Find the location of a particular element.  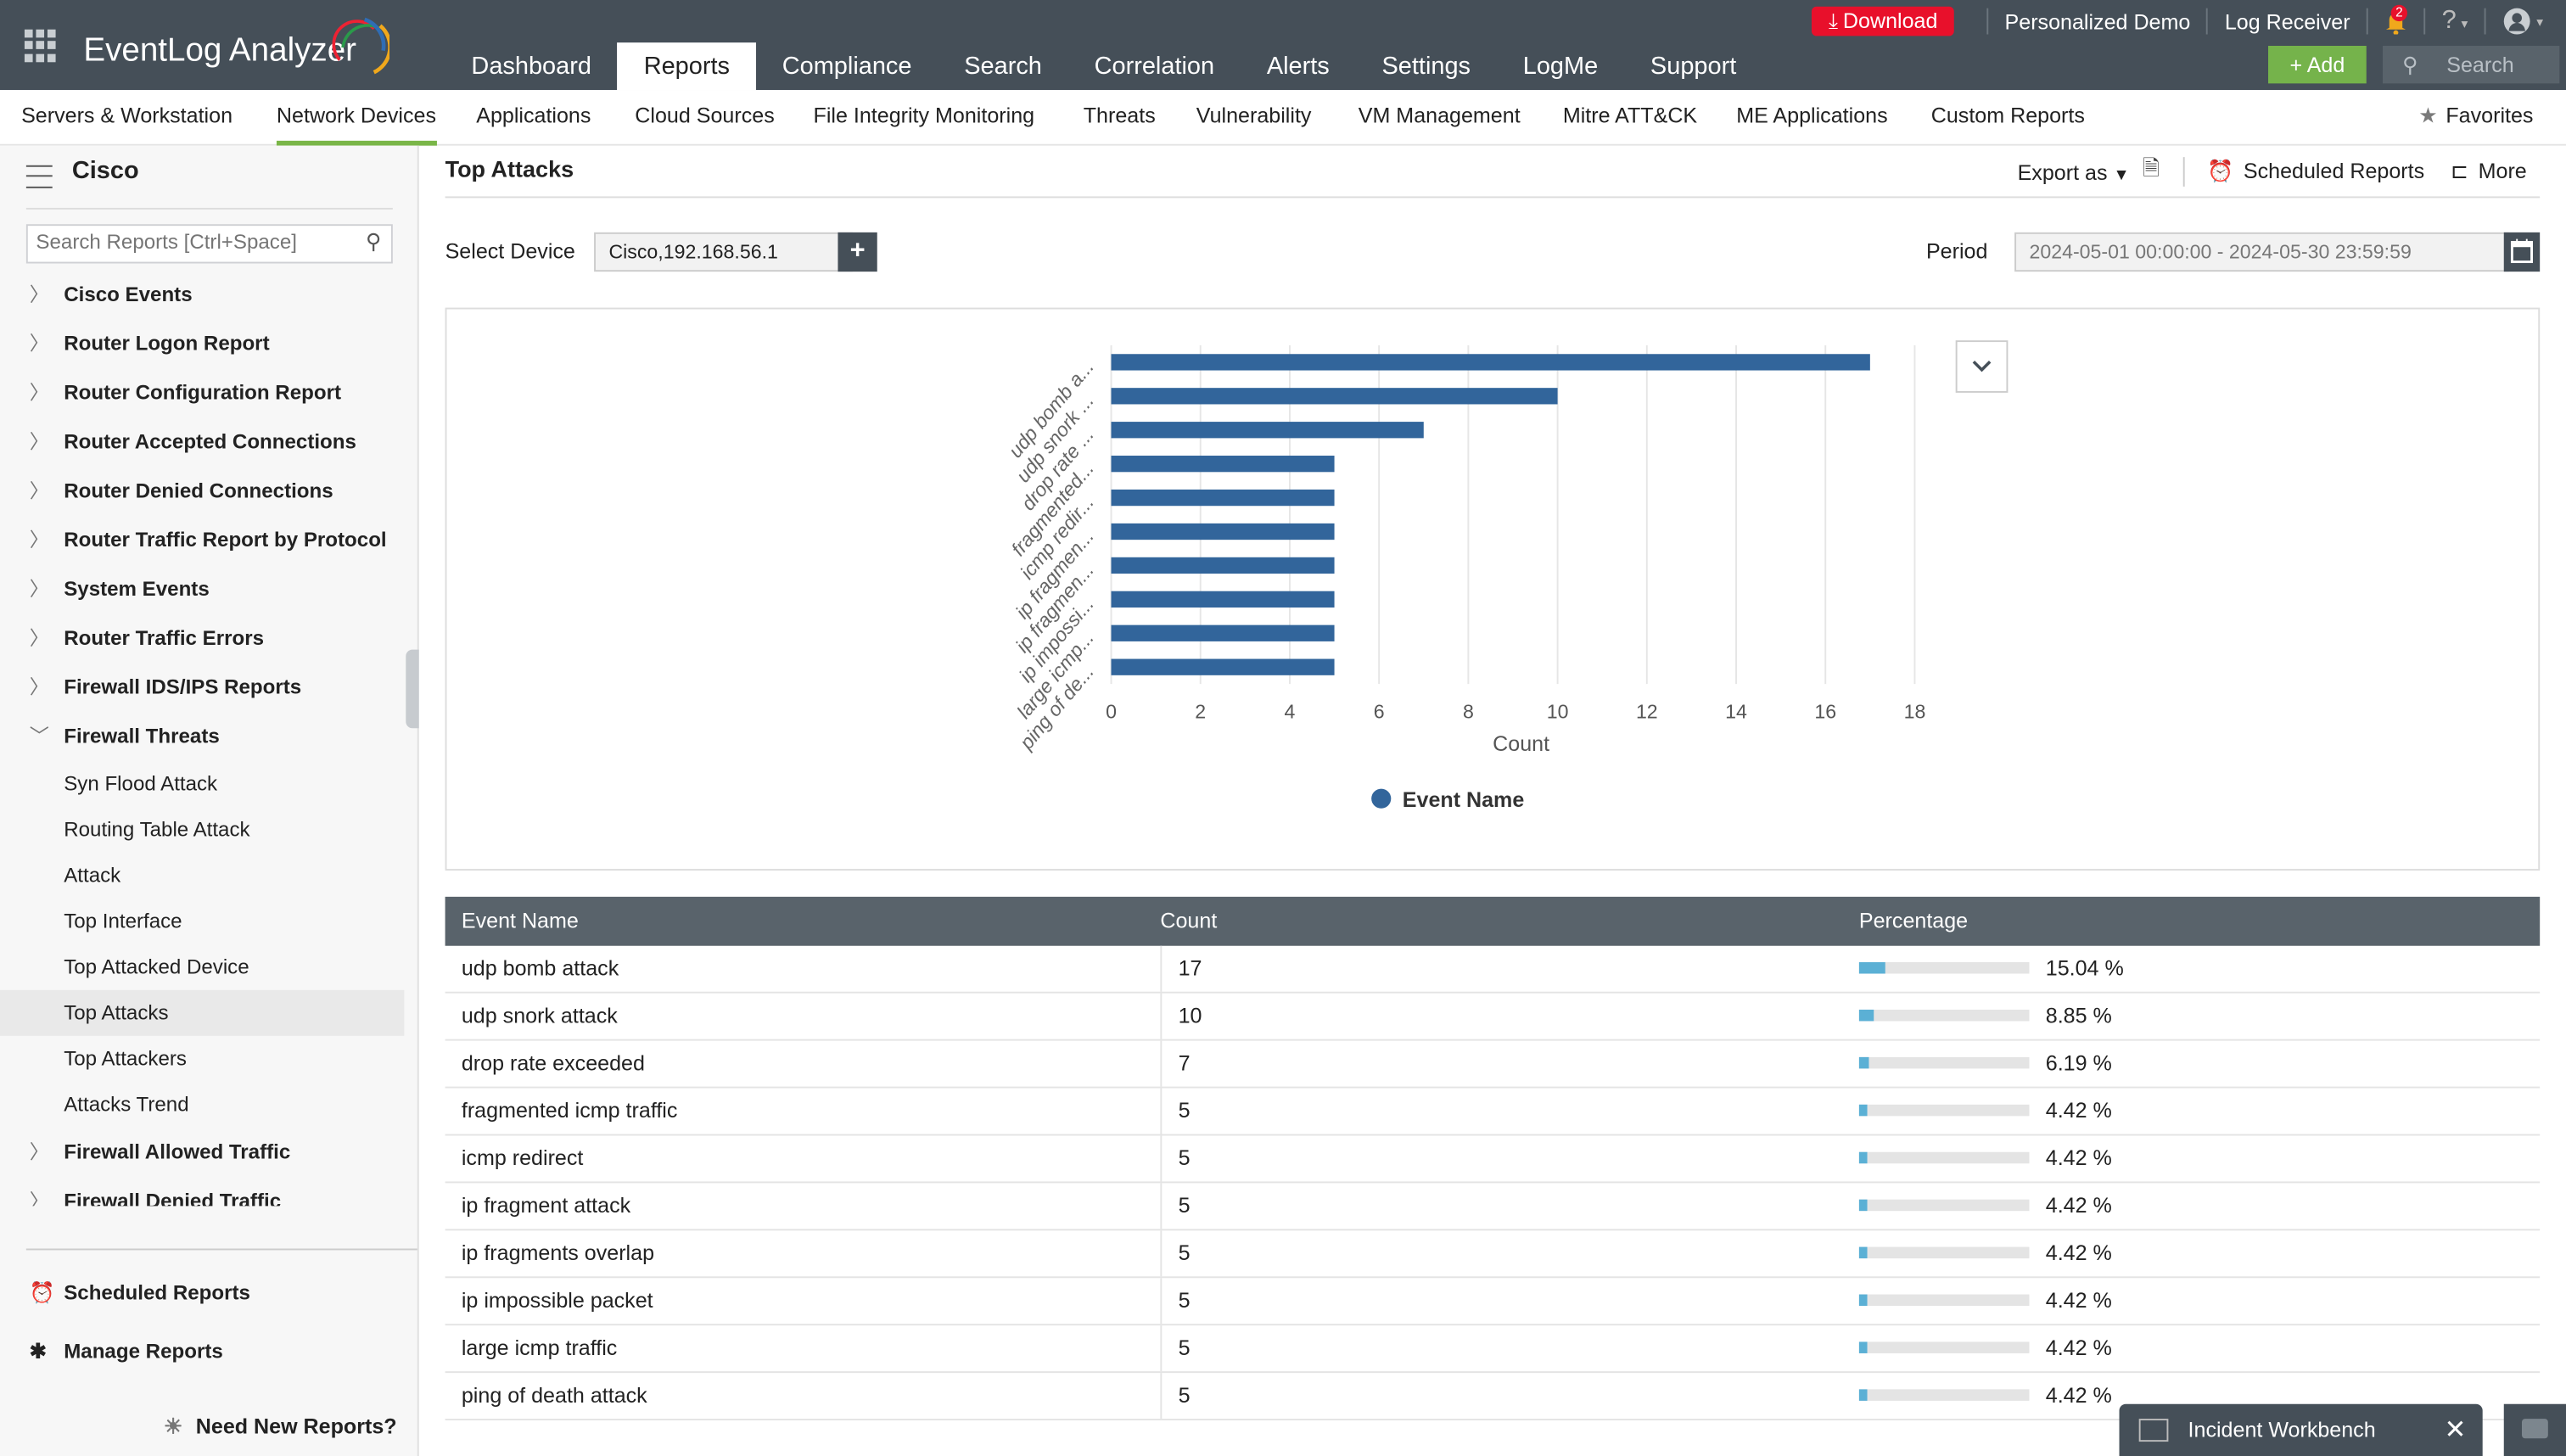

count-cell: 5 is located at coordinates (1175, 1396).